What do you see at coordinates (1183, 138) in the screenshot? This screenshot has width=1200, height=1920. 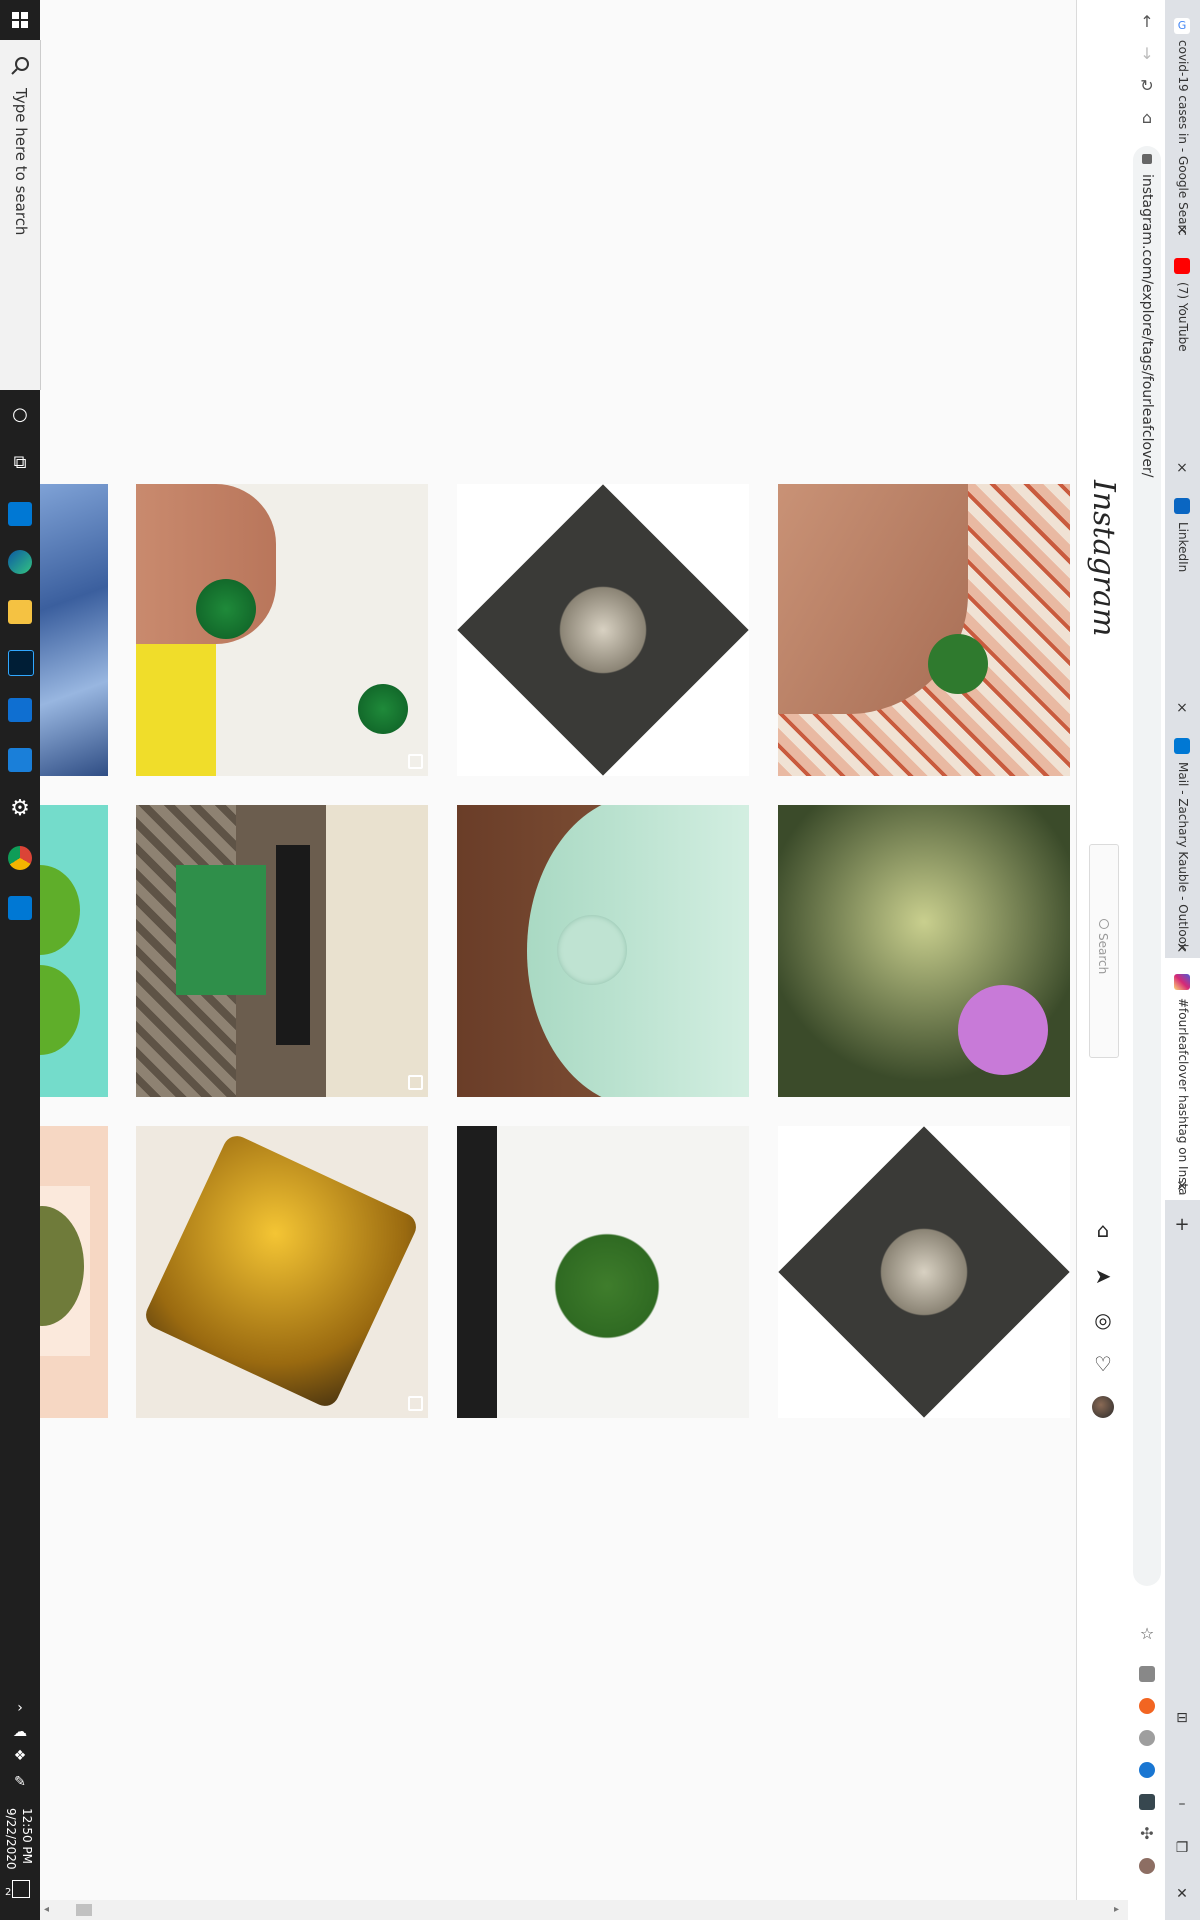 I see `tab-title: covid-19 cases in - Google Searc` at bounding box center [1183, 138].